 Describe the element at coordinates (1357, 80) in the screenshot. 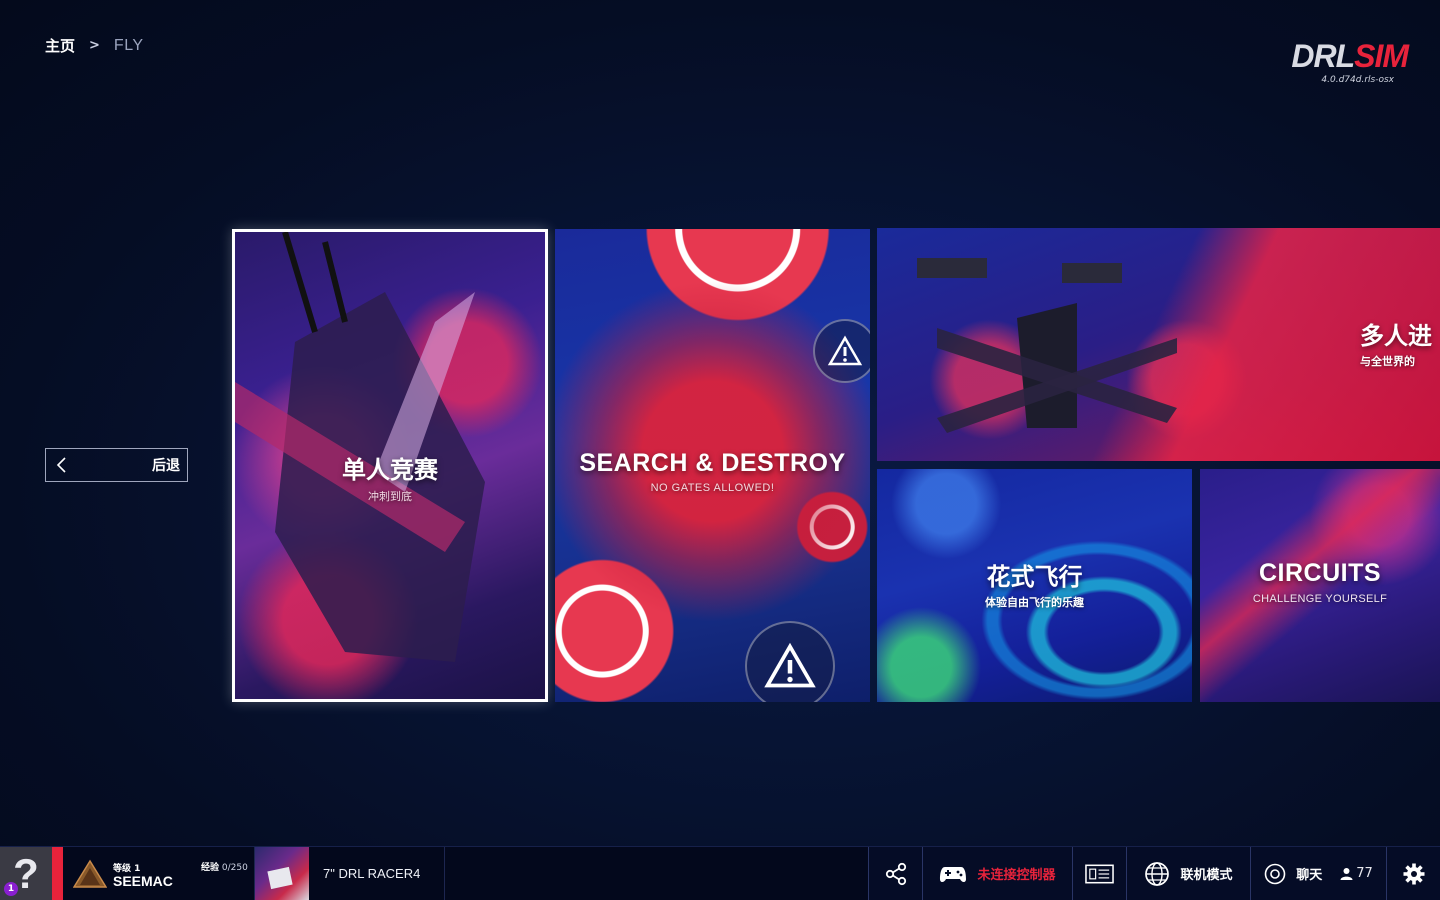

I see `version-label: 4.0.d74d.rls-osx` at that location.